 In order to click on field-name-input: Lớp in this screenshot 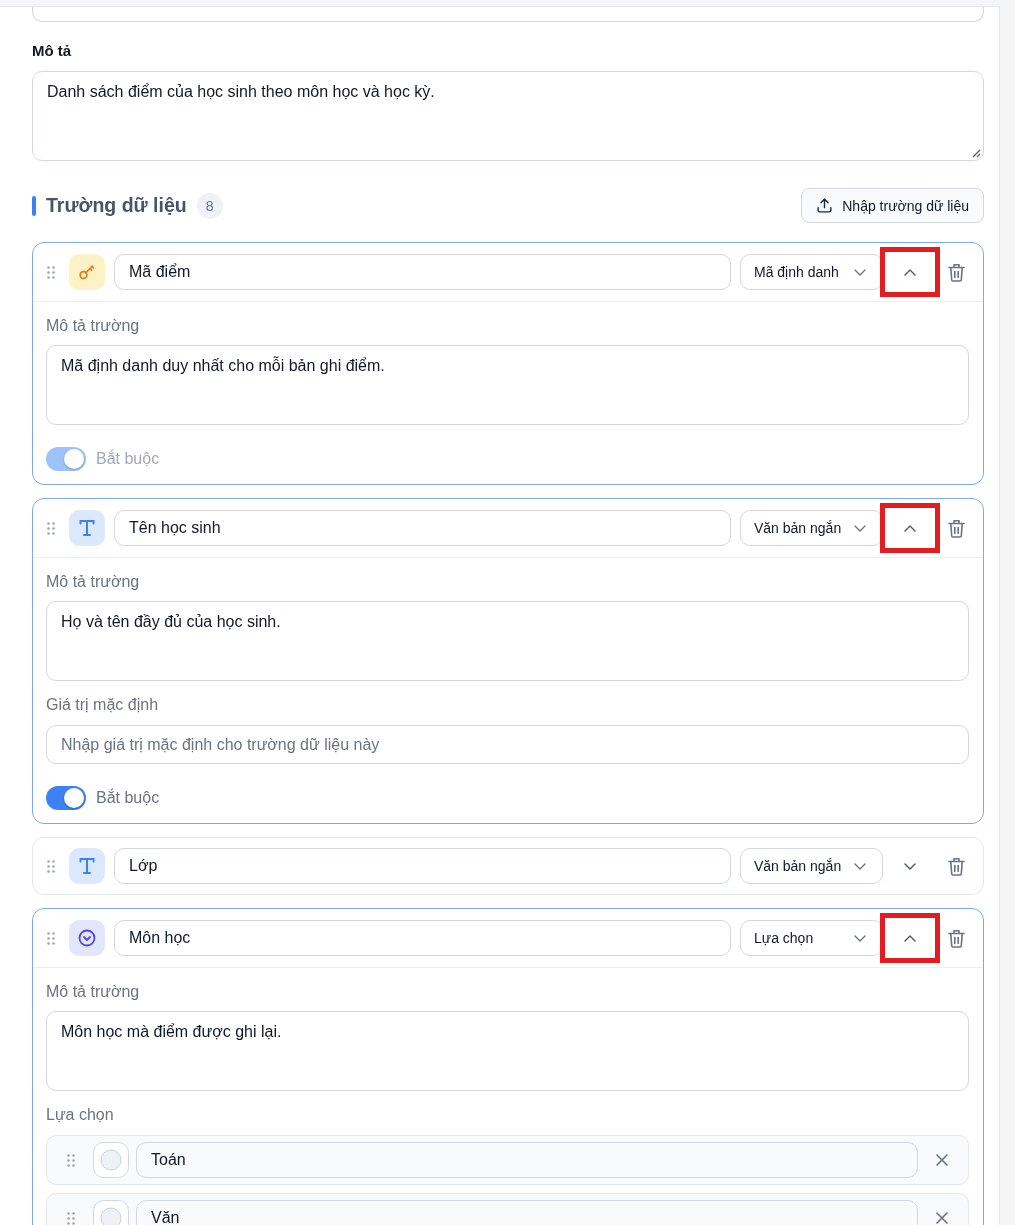, I will do `click(422, 866)`.